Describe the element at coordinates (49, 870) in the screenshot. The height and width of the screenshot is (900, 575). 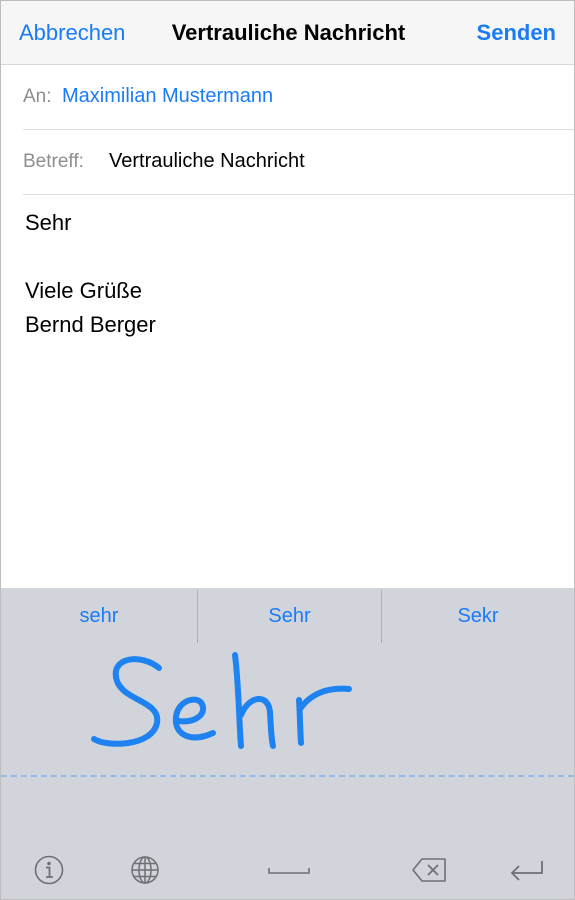
I see `info-icon` at that location.